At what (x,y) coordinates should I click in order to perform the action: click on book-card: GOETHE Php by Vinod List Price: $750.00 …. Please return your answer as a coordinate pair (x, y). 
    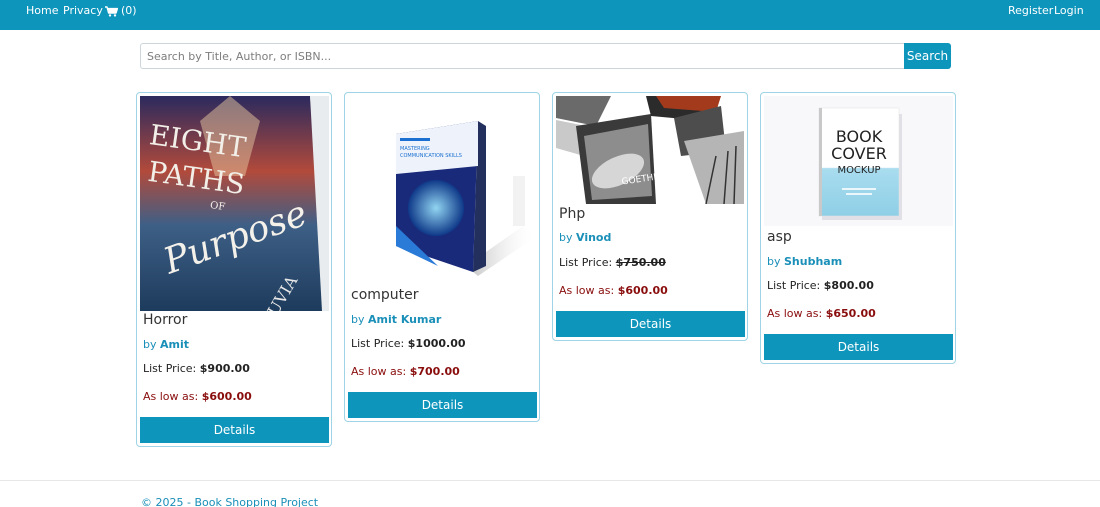
    Looking at the image, I should click on (650, 216).